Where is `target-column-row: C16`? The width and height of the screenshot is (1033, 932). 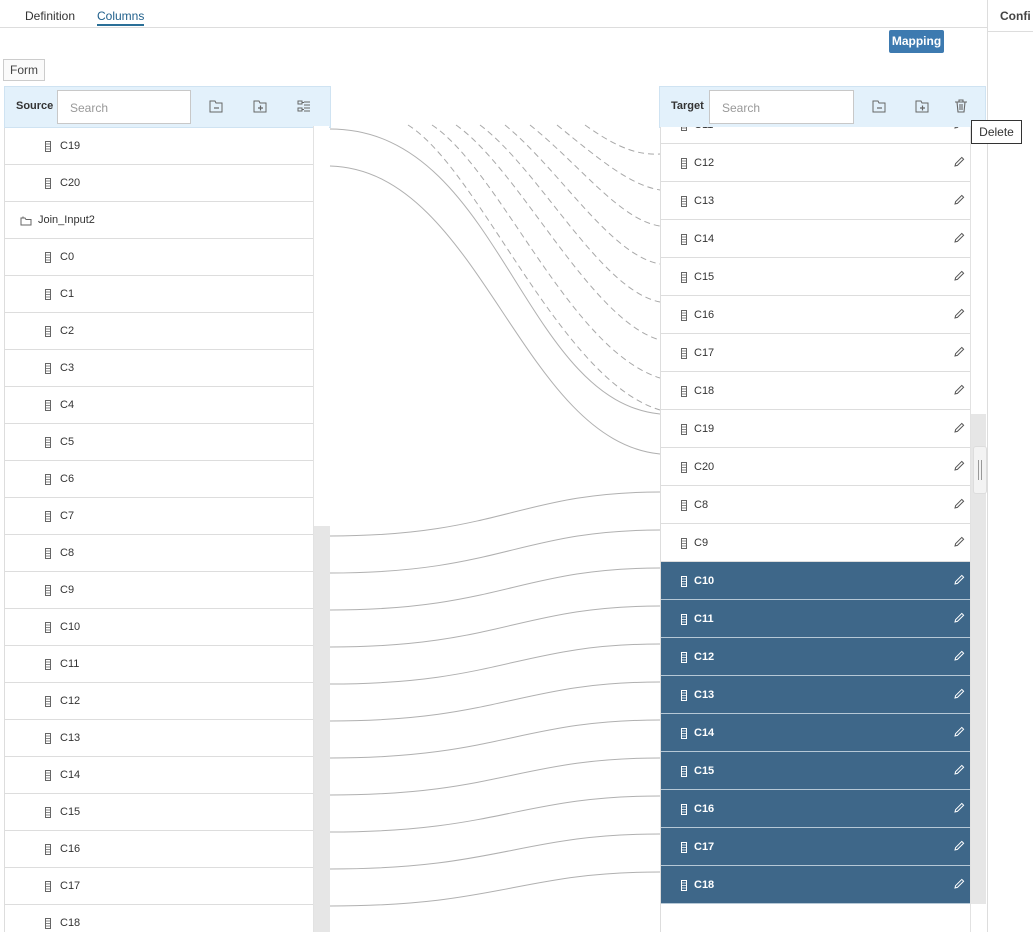 target-column-row: C16 is located at coordinates (815, 315).